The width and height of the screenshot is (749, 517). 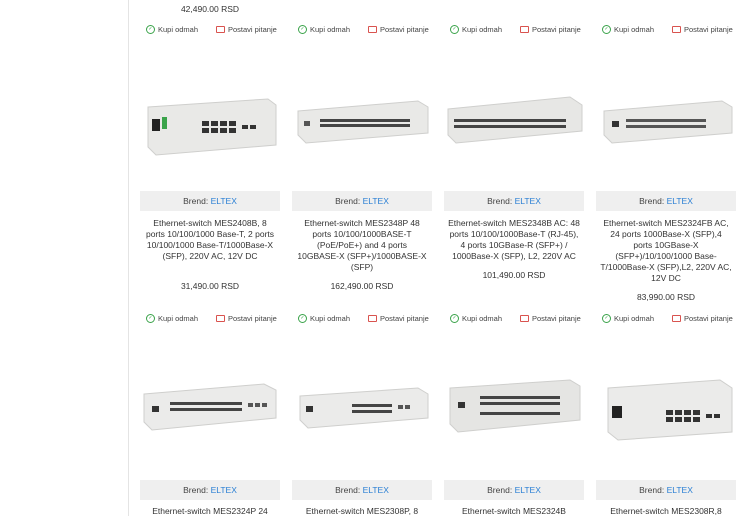 What do you see at coordinates (514, 275) in the screenshot?
I see `product-price: 101,490.00 RSD` at bounding box center [514, 275].